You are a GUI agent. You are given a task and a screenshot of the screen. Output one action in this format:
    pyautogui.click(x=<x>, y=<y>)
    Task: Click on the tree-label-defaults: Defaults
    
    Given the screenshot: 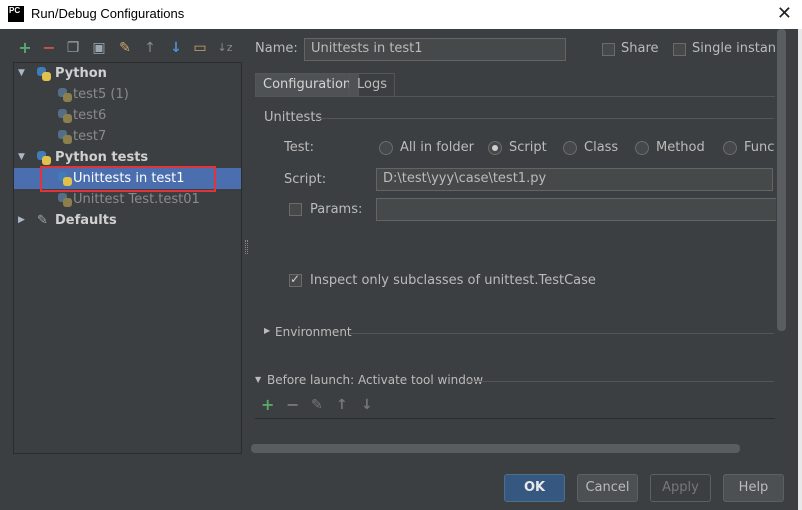 What is the action you would take?
    pyautogui.click(x=86, y=220)
    